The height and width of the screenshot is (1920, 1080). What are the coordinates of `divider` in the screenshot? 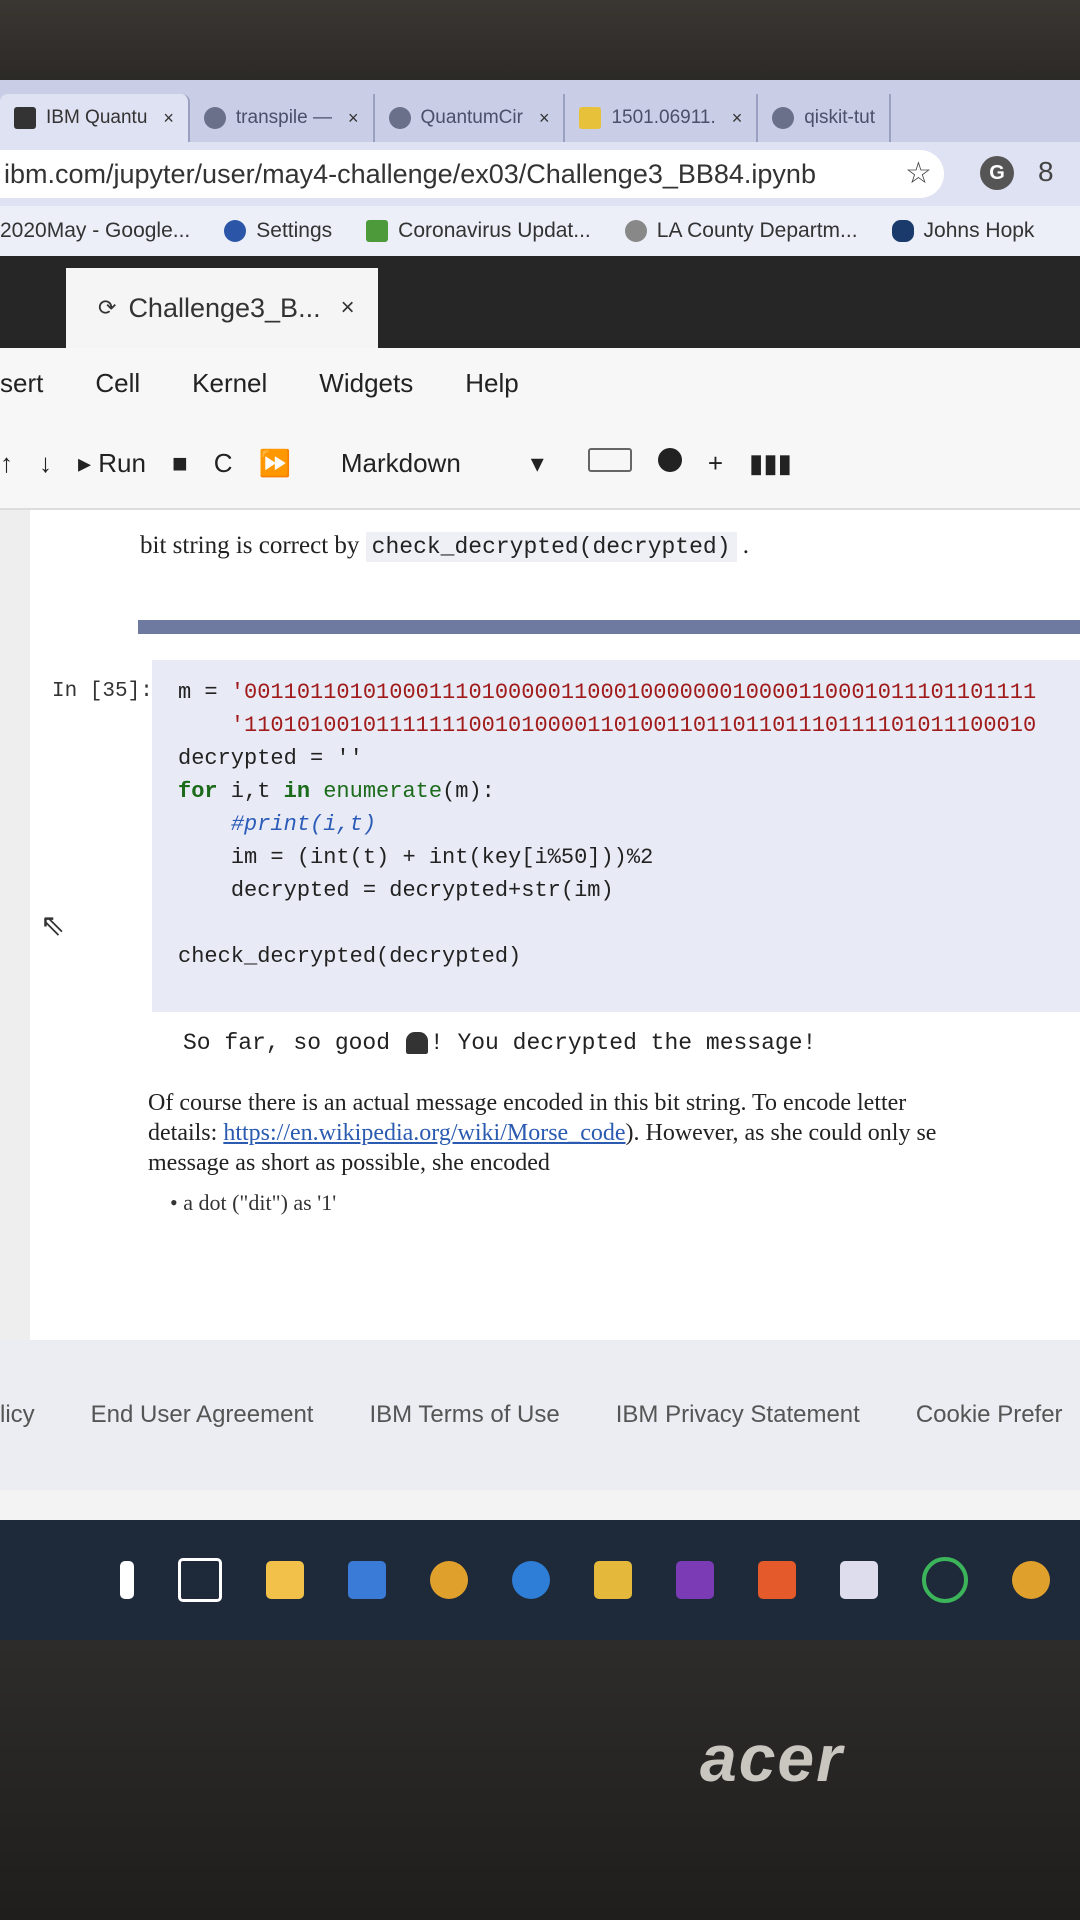 It's located at (609, 627).